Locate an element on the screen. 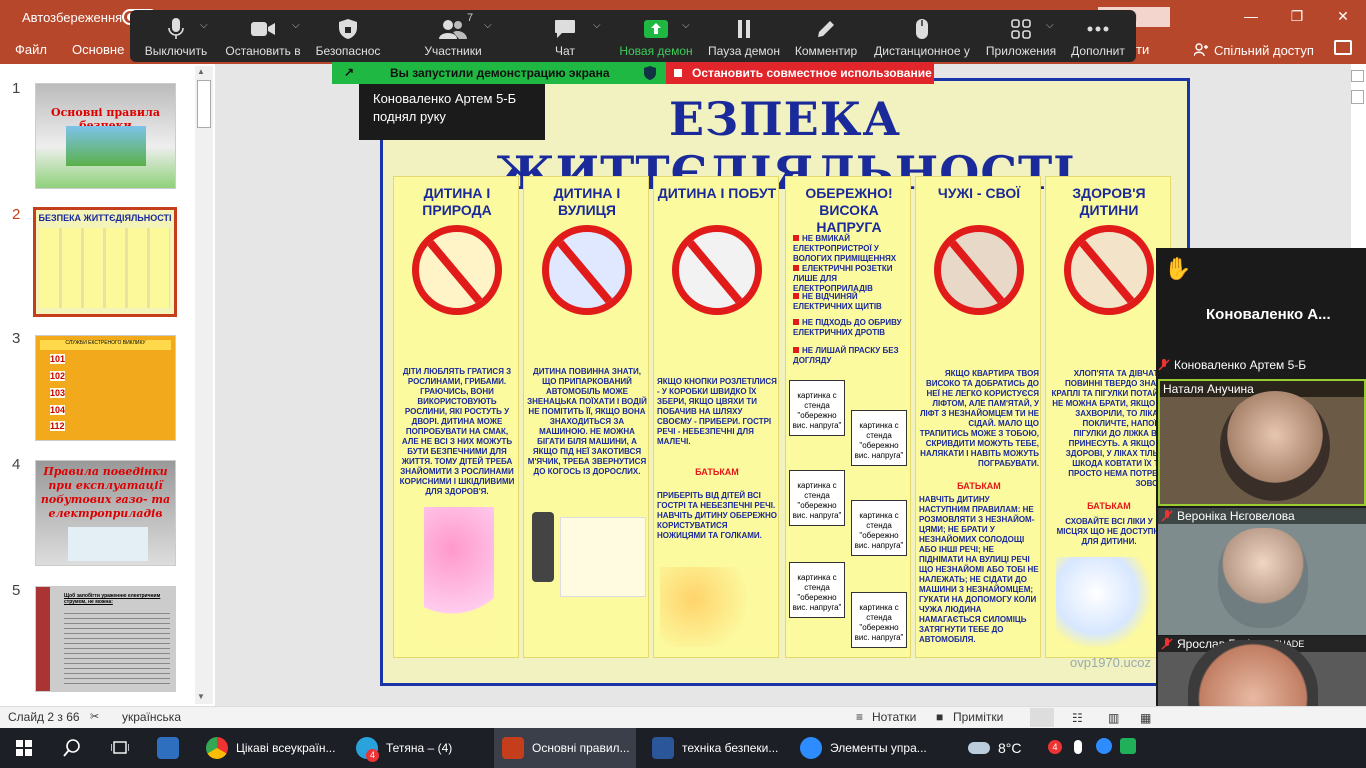  muted-mic-icon is located at coordinates (1167, 644).